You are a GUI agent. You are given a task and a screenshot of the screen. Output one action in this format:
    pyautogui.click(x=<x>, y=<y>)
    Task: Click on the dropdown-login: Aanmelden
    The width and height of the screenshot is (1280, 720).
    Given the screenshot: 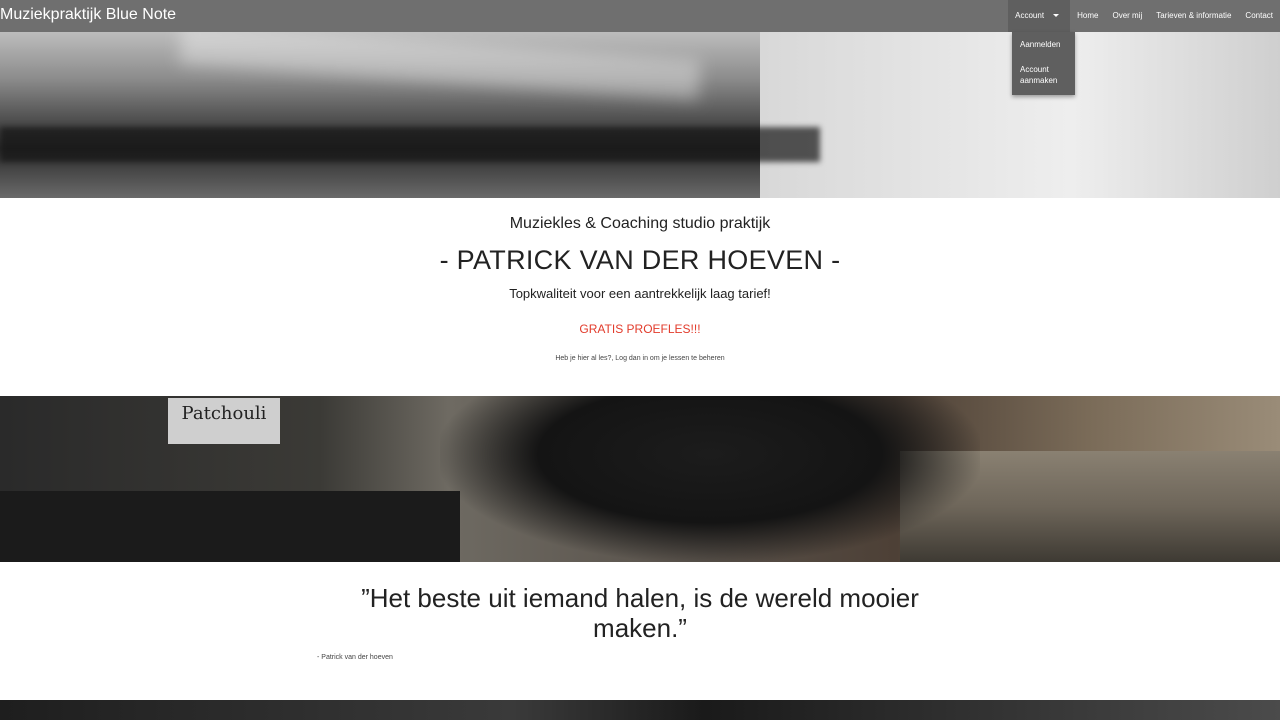 What is the action you would take?
    pyautogui.click(x=1040, y=44)
    